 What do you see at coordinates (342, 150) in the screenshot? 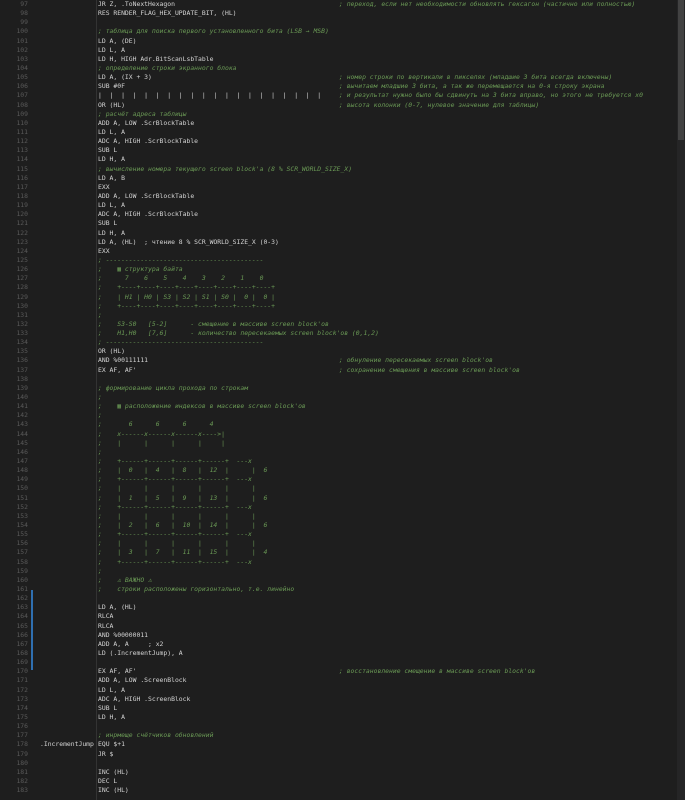
I see `code-line: 113 SUB L` at bounding box center [342, 150].